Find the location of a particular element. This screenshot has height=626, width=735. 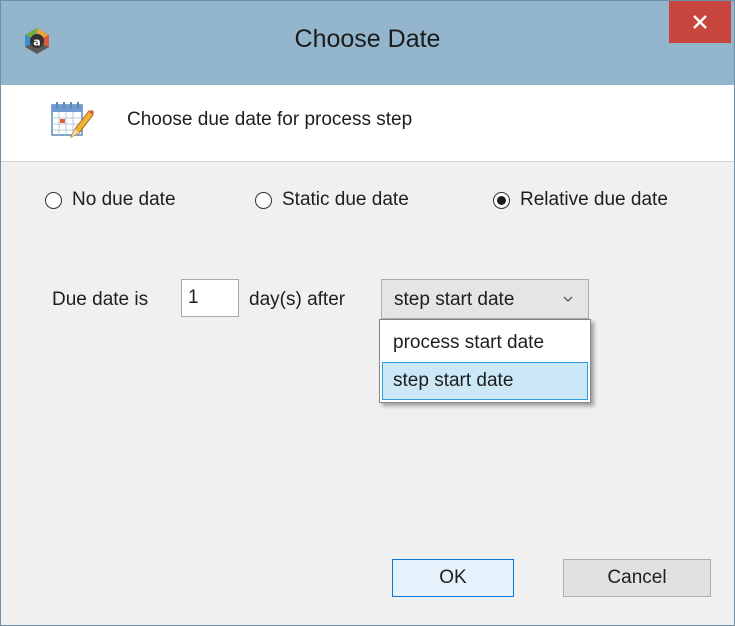

radio-button-checked is located at coordinates (501, 200).